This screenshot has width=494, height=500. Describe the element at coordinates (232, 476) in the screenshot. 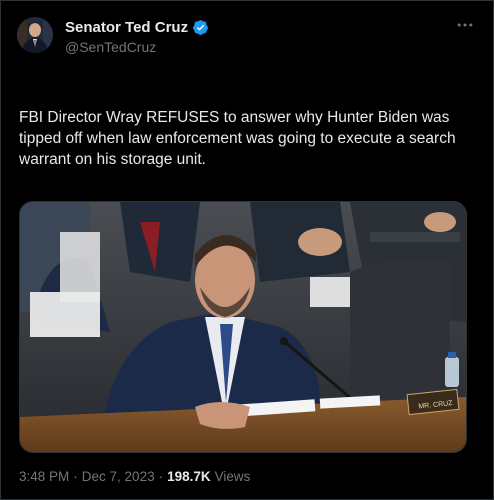

I see `views-label: Views` at that location.